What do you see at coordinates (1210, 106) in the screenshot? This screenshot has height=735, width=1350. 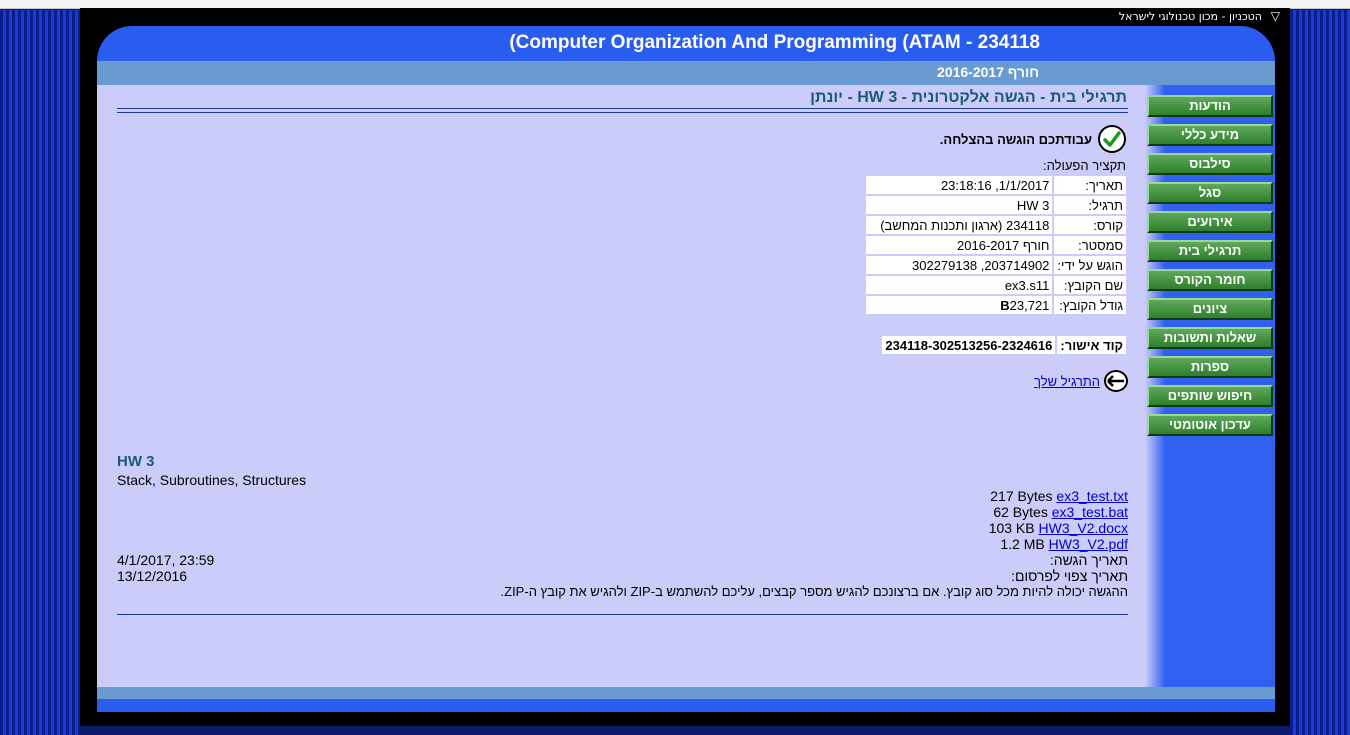 I see `nav-announcements: הודעות` at bounding box center [1210, 106].